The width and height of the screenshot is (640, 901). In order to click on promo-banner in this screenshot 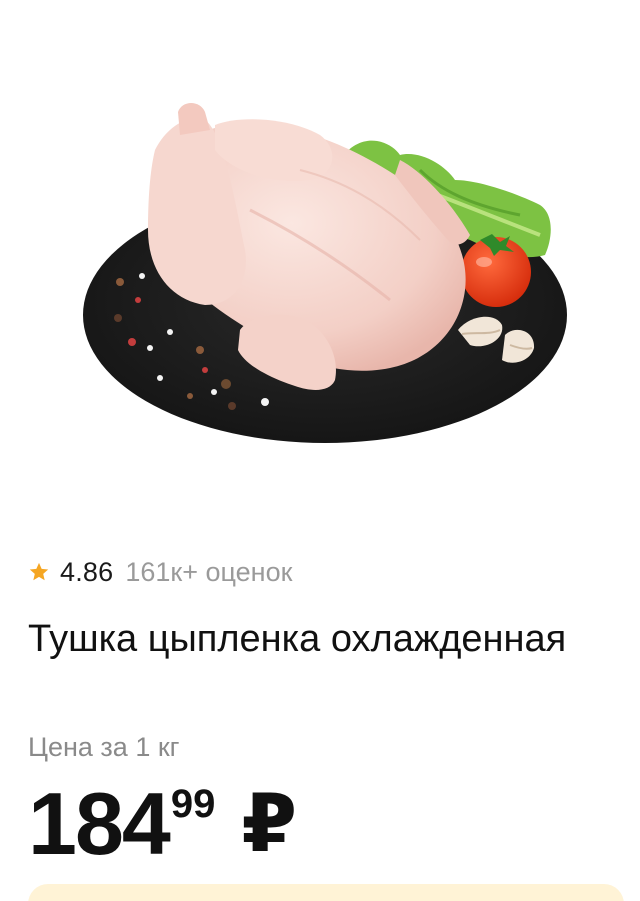, I will do `click(326, 892)`.